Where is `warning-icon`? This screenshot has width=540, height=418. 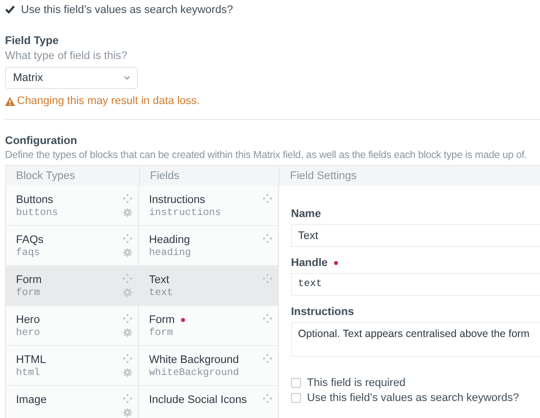 warning-icon is located at coordinates (10, 101).